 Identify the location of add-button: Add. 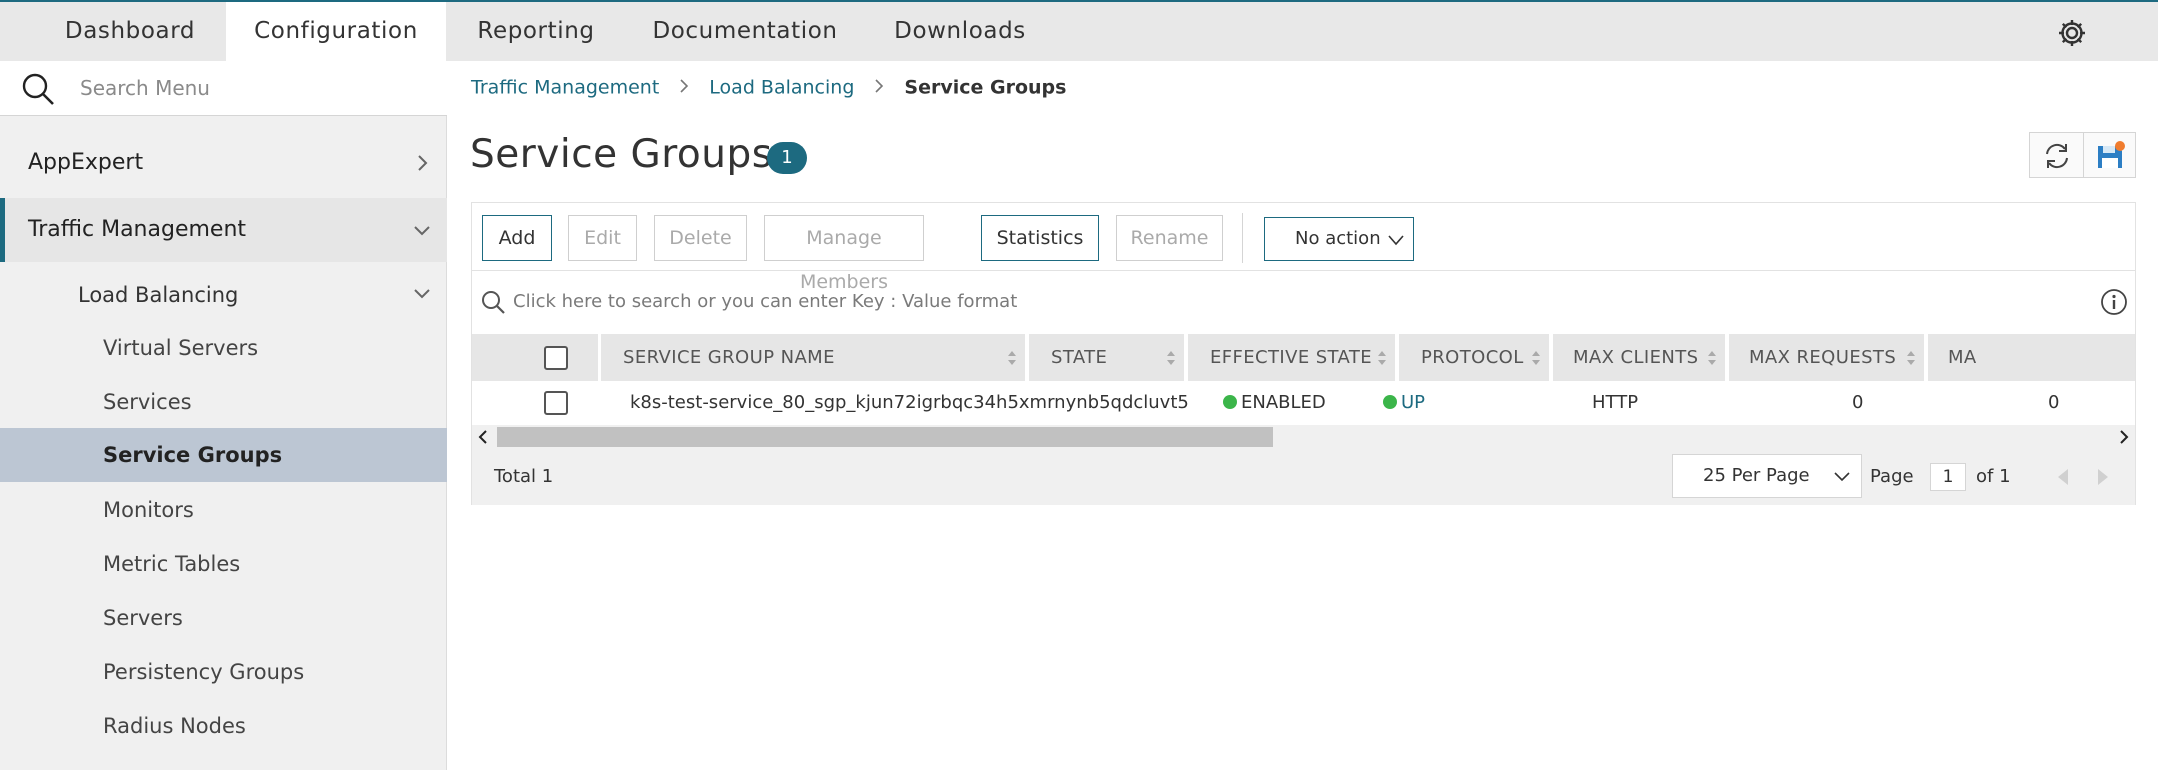
(517, 238).